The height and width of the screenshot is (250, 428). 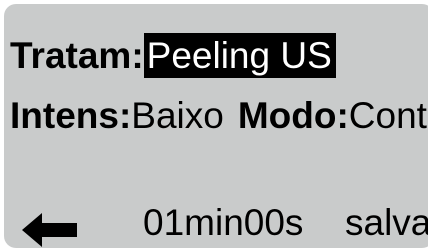 What do you see at coordinates (293, 115) in the screenshot?
I see `mode-label: Modo:` at bounding box center [293, 115].